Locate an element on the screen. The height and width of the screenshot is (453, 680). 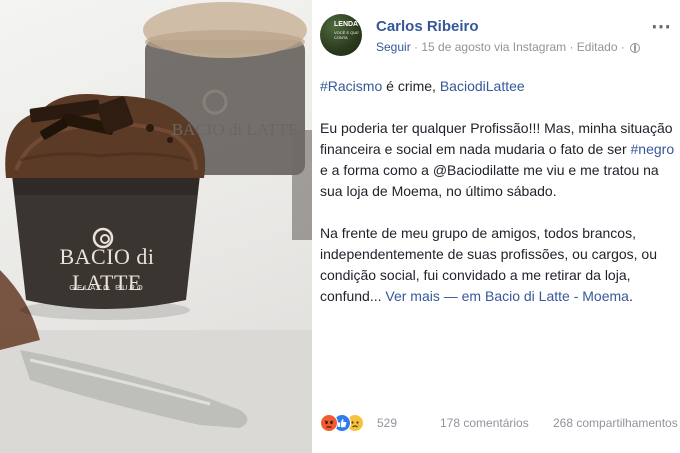
comments-count: 178 comentários is located at coordinates (484, 423).